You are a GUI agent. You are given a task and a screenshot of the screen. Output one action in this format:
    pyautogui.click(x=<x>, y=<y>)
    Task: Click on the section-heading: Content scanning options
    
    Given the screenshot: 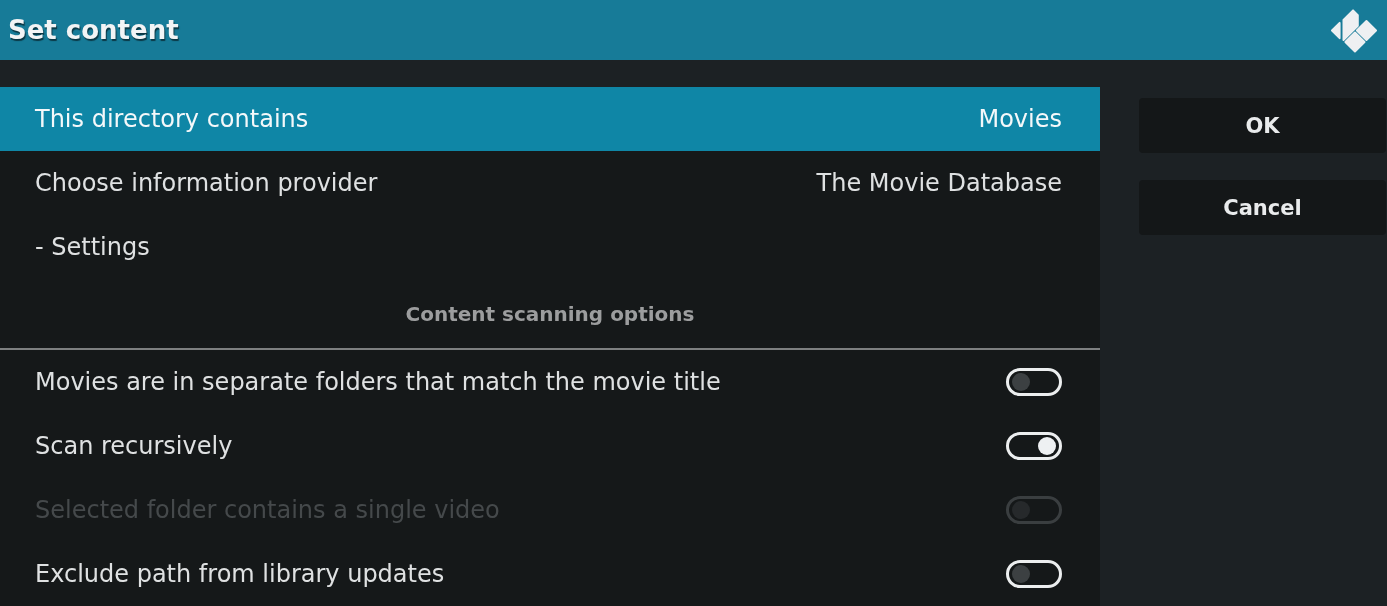 What is the action you would take?
    pyautogui.click(x=550, y=313)
    